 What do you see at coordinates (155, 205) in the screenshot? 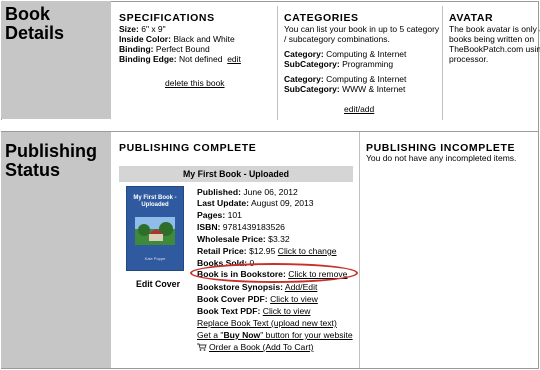
I see `cover-title-line2: Uploaded` at bounding box center [155, 205].